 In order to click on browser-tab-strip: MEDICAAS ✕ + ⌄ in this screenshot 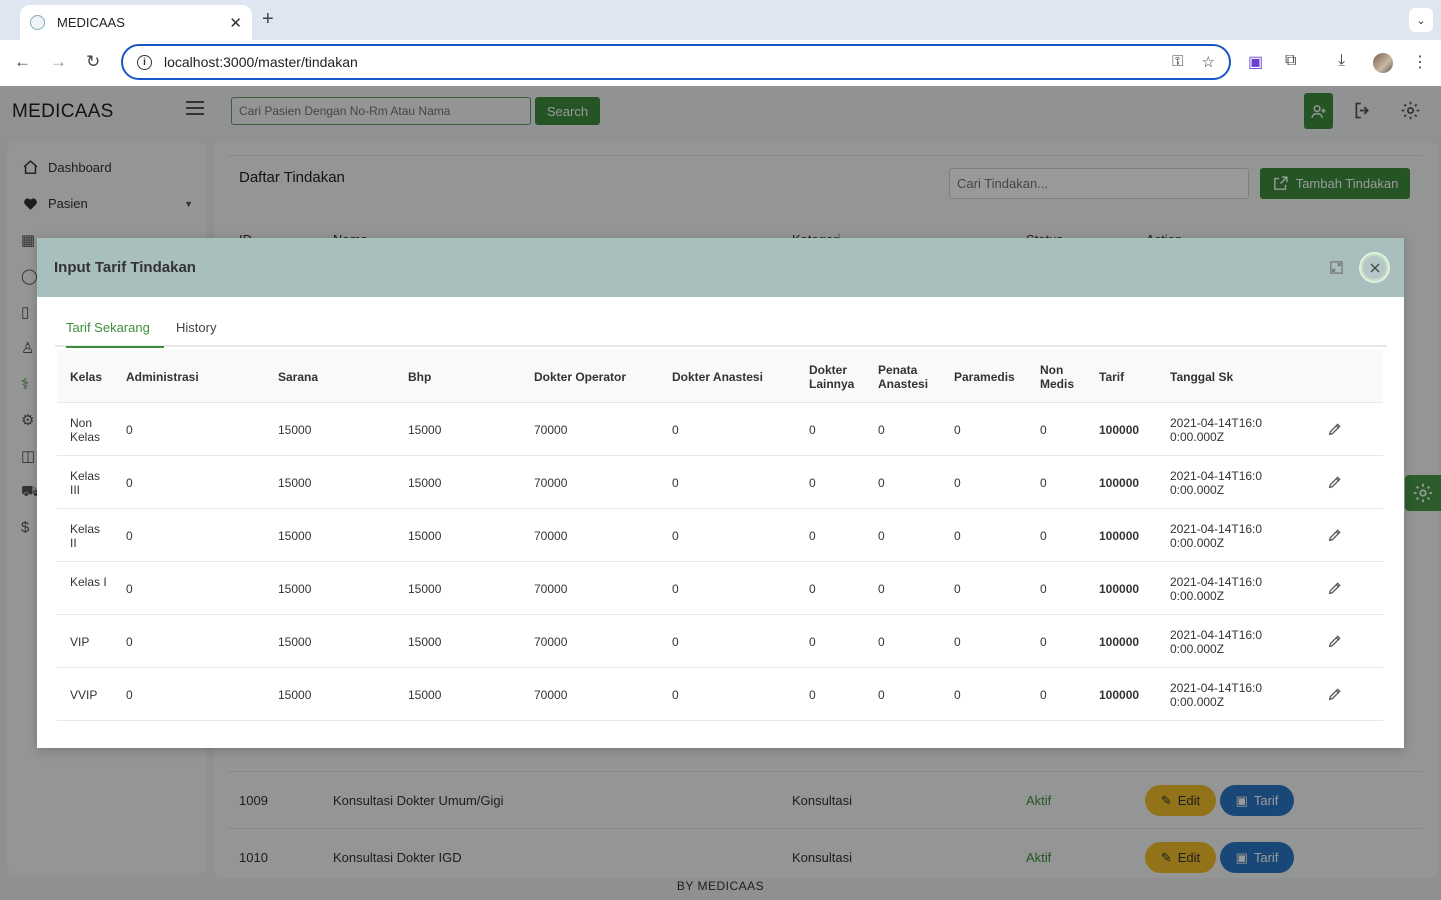, I will do `click(720, 20)`.